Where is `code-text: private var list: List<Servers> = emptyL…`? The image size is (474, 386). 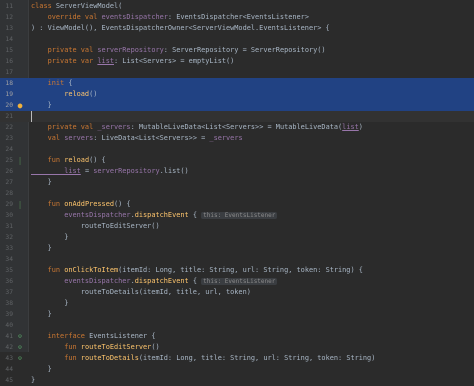 code-text: private var list: List<Servers> = emptyL… is located at coordinates (133, 61).